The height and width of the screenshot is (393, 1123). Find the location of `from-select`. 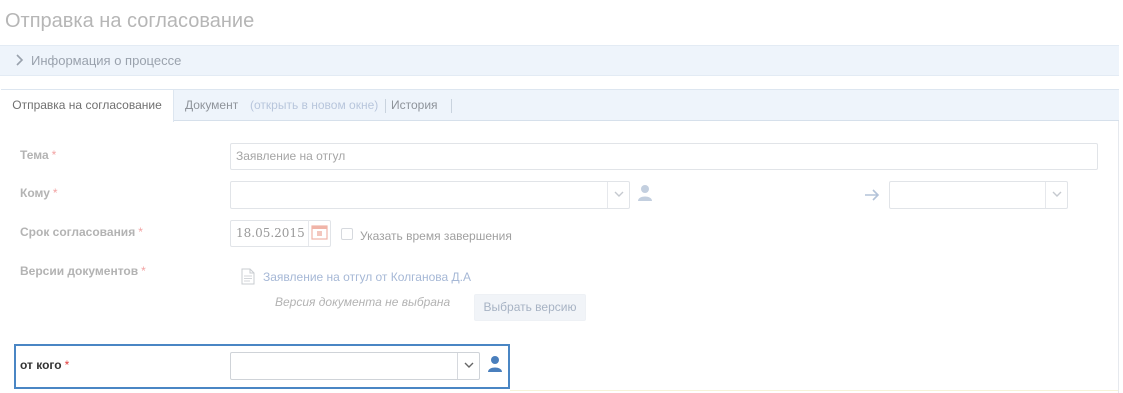

from-select is located at coordinates (355, 366).